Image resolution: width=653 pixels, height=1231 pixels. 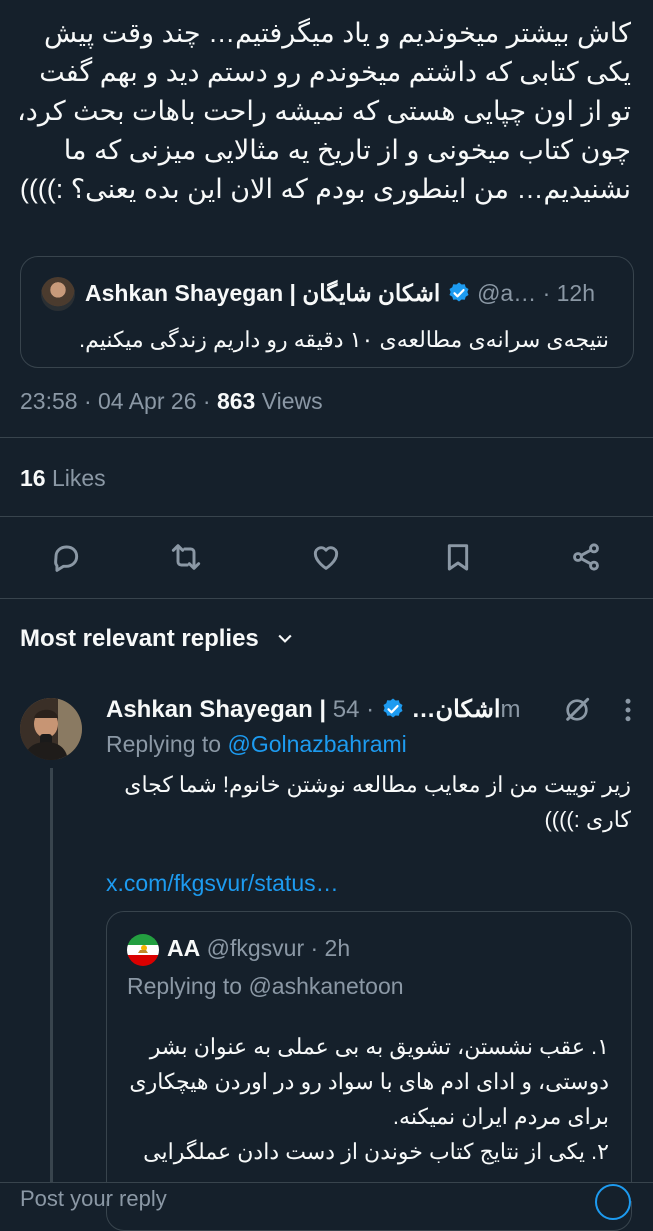 What do you see at coordinates (33, 478) in the screenshot?
I see `likes-number: 16` at bounding box center [33, 478].